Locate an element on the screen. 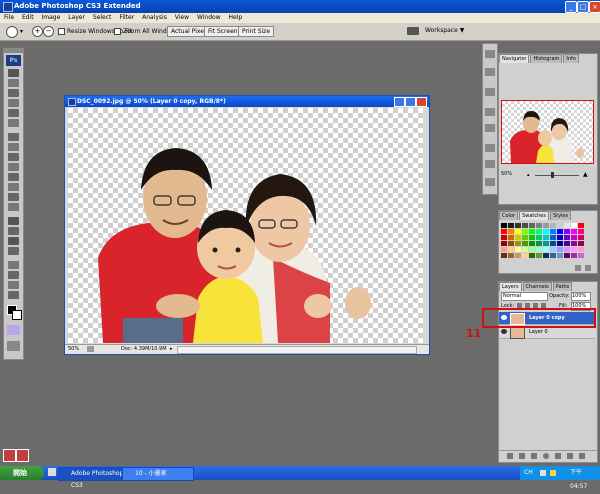 This screenshot has height=494, width=600. opacity-input: 100% is located at coordinates (581, 296).